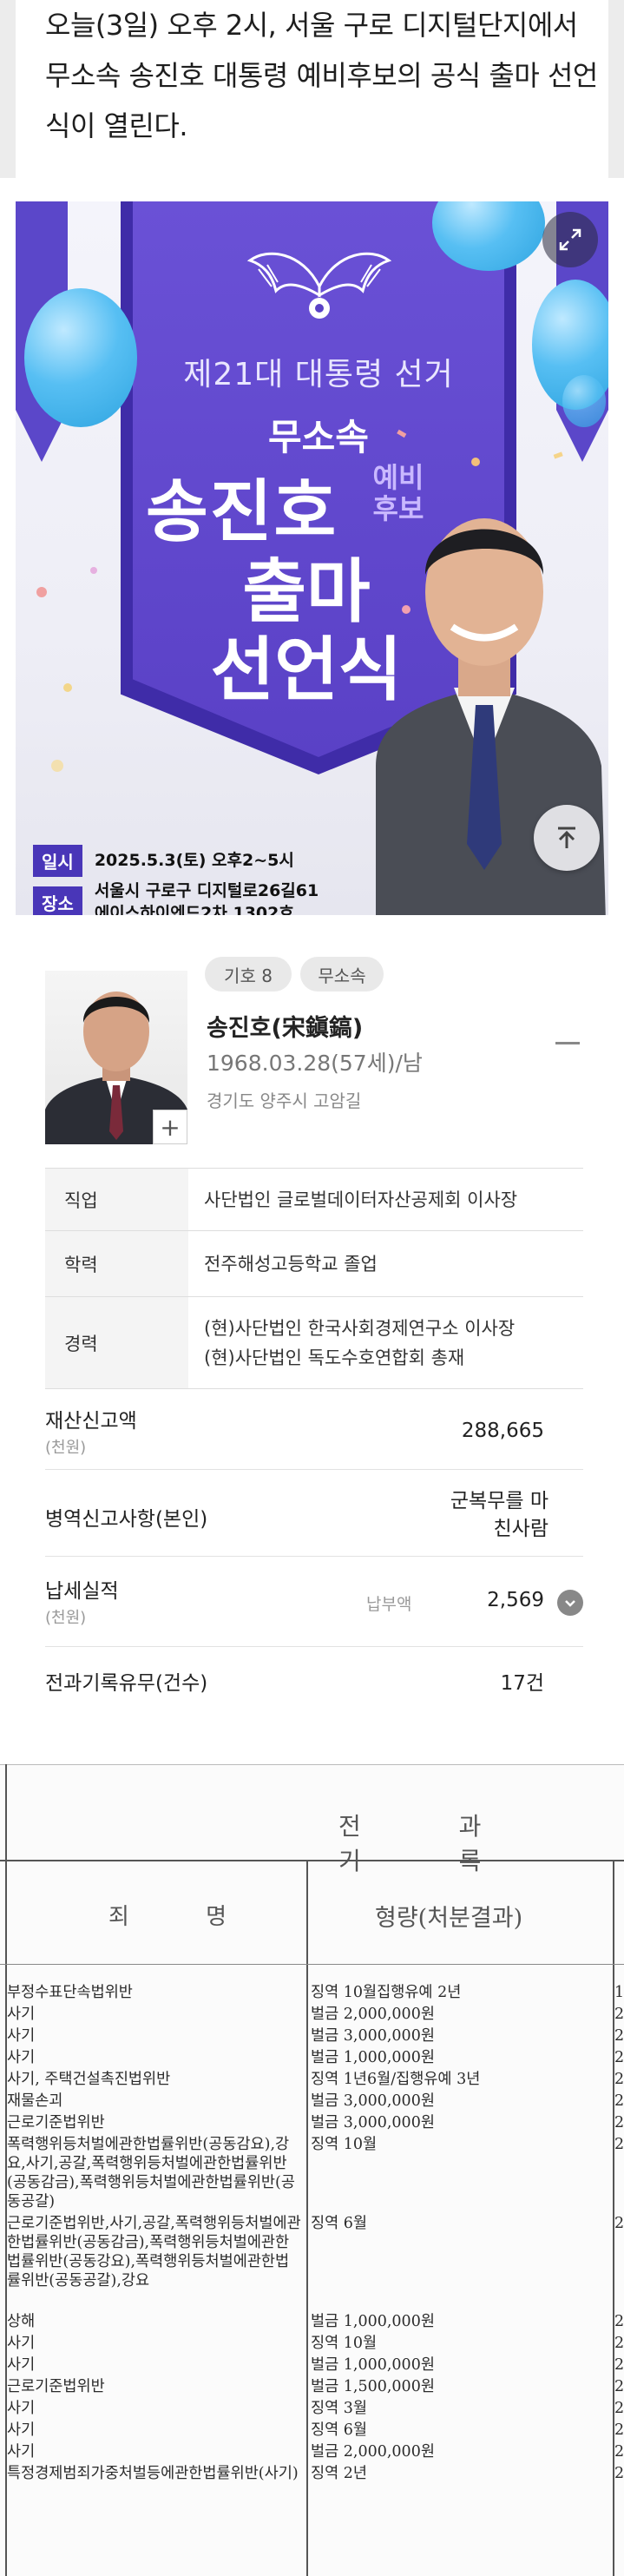 Image resolution: width=624 pixels, height=2576 pixels. I want to click on record-count: 17건, so click(522, 1683).